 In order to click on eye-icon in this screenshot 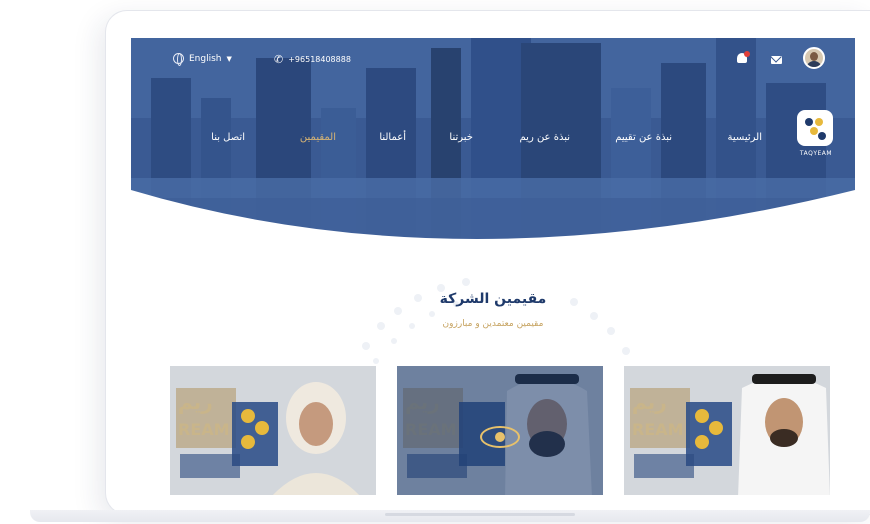, I will do `click(500, 437)`.